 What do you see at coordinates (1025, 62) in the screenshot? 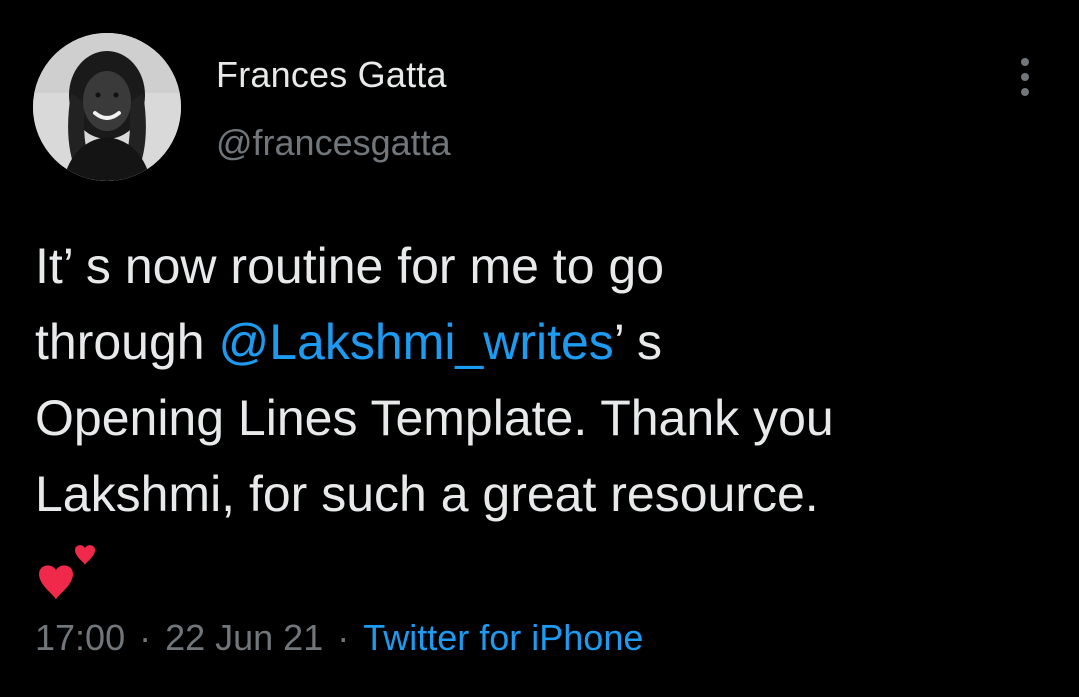
I see `more-vertical-icon` at bounding box center [1025, 62].